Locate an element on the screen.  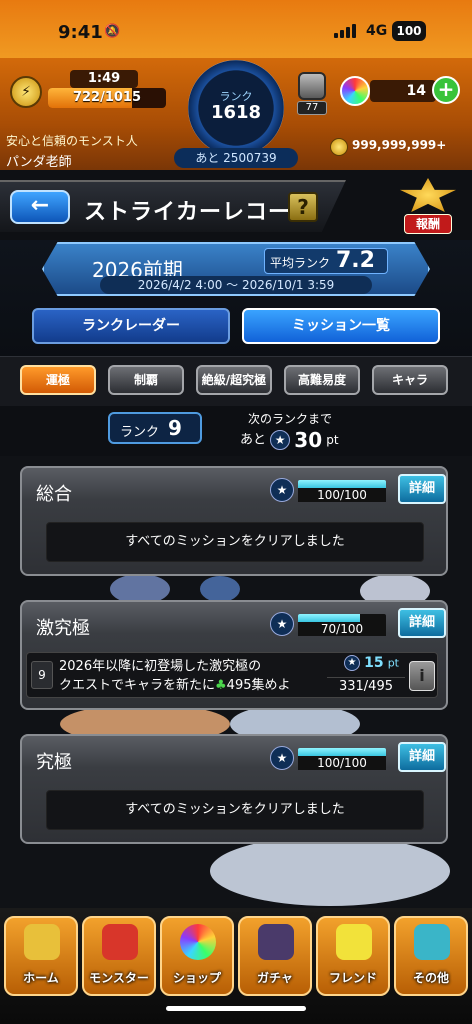
category-tabs: 運極 制覇 絶級/超究極 高難易度 キャラ is located at coordinates (236, 381).